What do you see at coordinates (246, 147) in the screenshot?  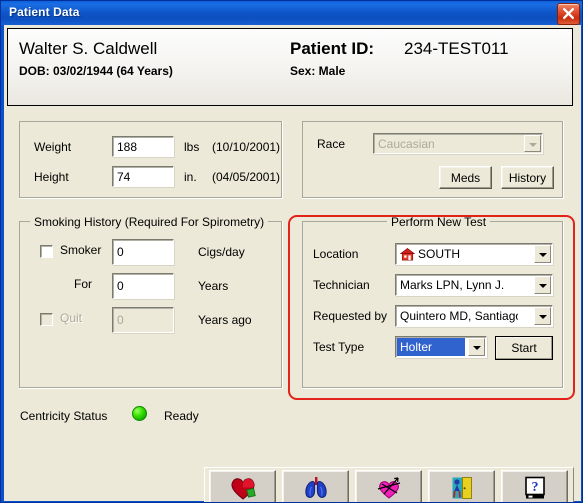 I see `weight-date: (10/10/2001)` at bounding box center [246, 147].